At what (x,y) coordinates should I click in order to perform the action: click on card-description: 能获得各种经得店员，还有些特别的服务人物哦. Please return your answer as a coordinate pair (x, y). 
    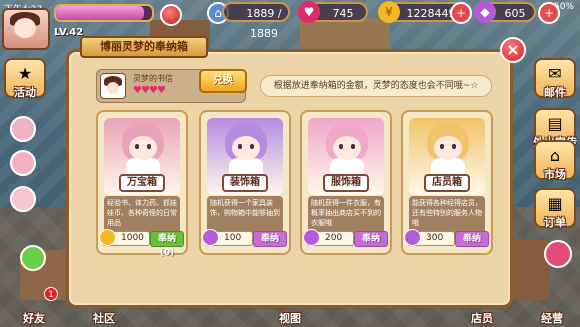
    Looking at the image, I should click on (447, 216).